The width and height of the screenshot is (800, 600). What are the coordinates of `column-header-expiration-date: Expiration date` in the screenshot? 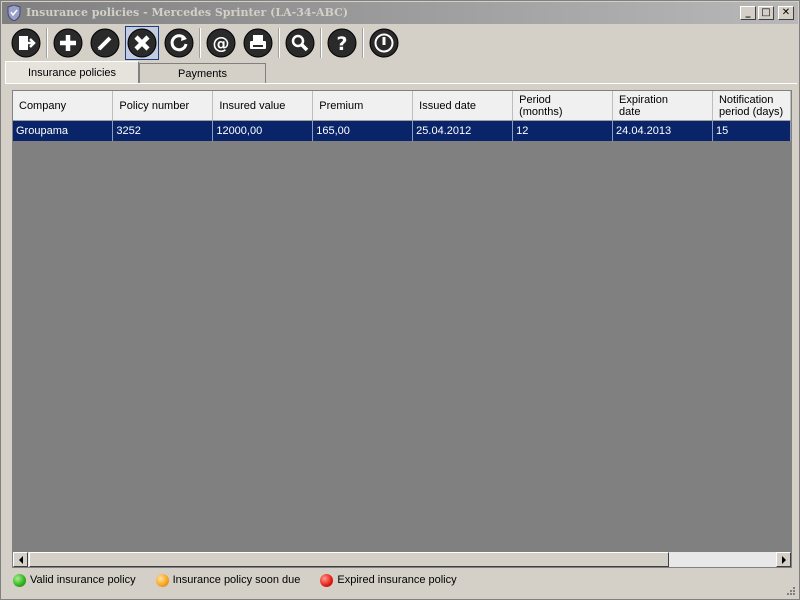 It's located at (662, 106).